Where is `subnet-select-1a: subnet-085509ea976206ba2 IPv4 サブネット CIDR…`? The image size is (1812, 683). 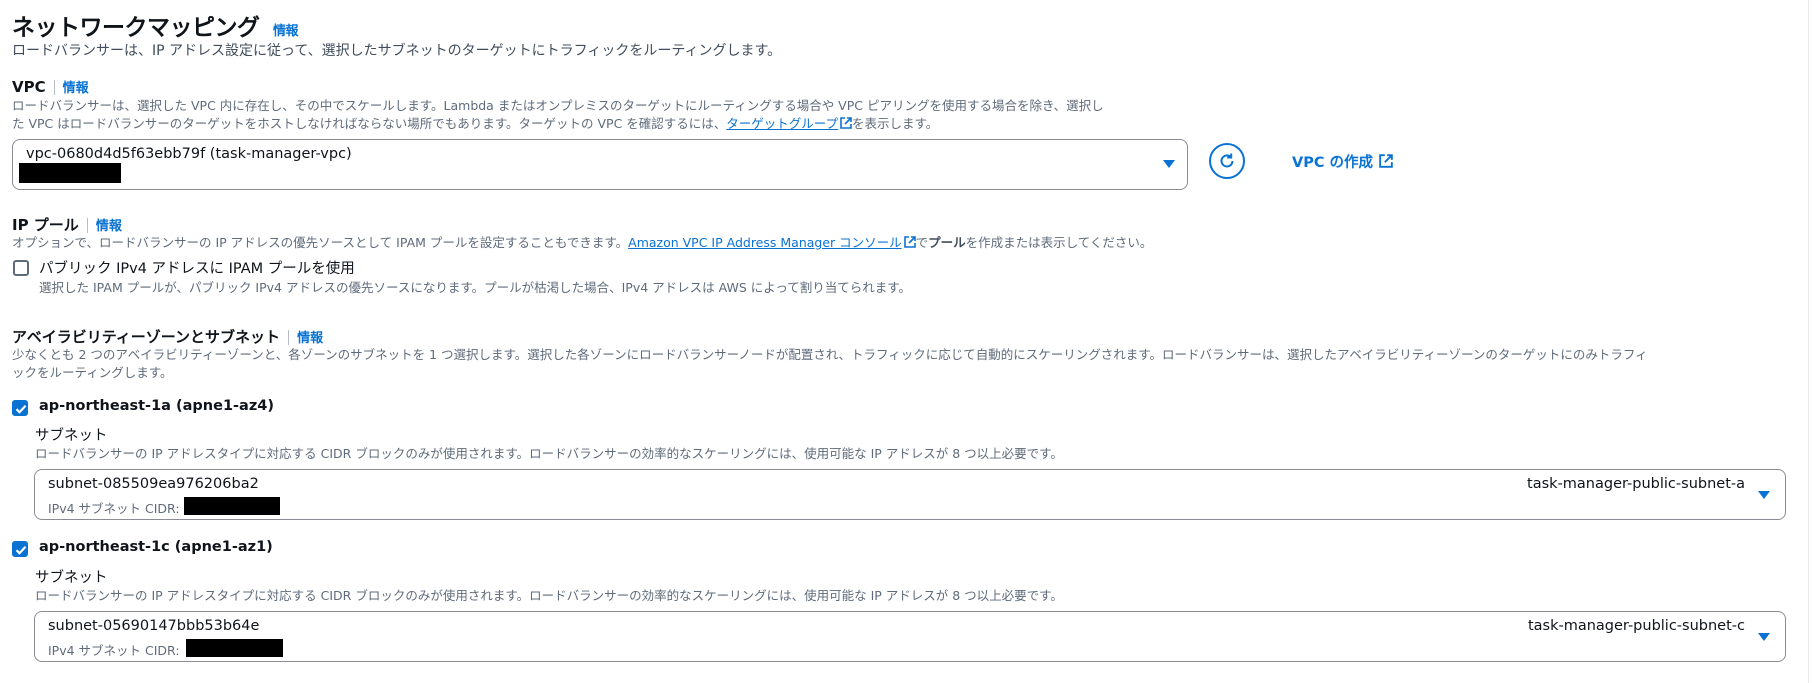
subnet-select-1a: subnet-085509ea976206ba2 IPv4 サブネット CIDR… is located at coordinates (910, 494).